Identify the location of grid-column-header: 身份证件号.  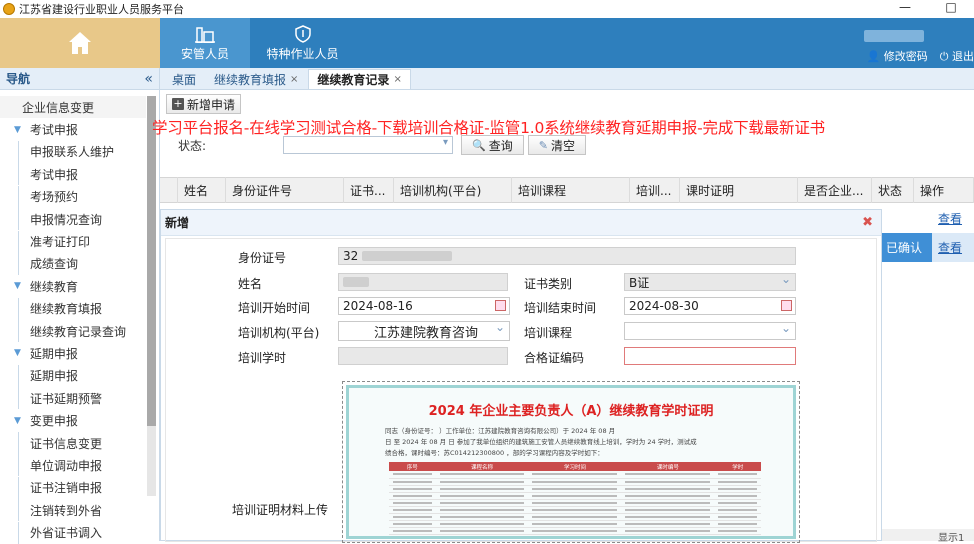
(285, 190).